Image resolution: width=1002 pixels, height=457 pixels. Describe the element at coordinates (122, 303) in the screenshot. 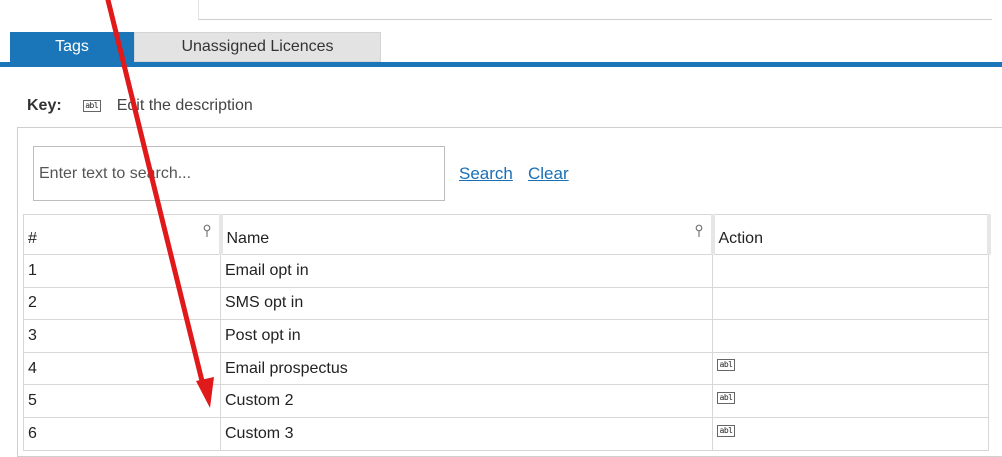

I see `row-number-cell: 2` at that location.